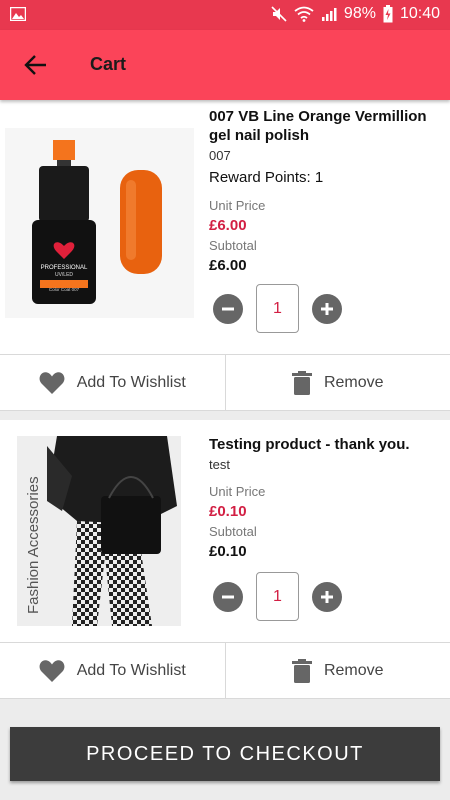  What do you see at coordinates (228, 511) in the screenshot?
I see `unit-price: £0.10` at bounding box center [228, 511].